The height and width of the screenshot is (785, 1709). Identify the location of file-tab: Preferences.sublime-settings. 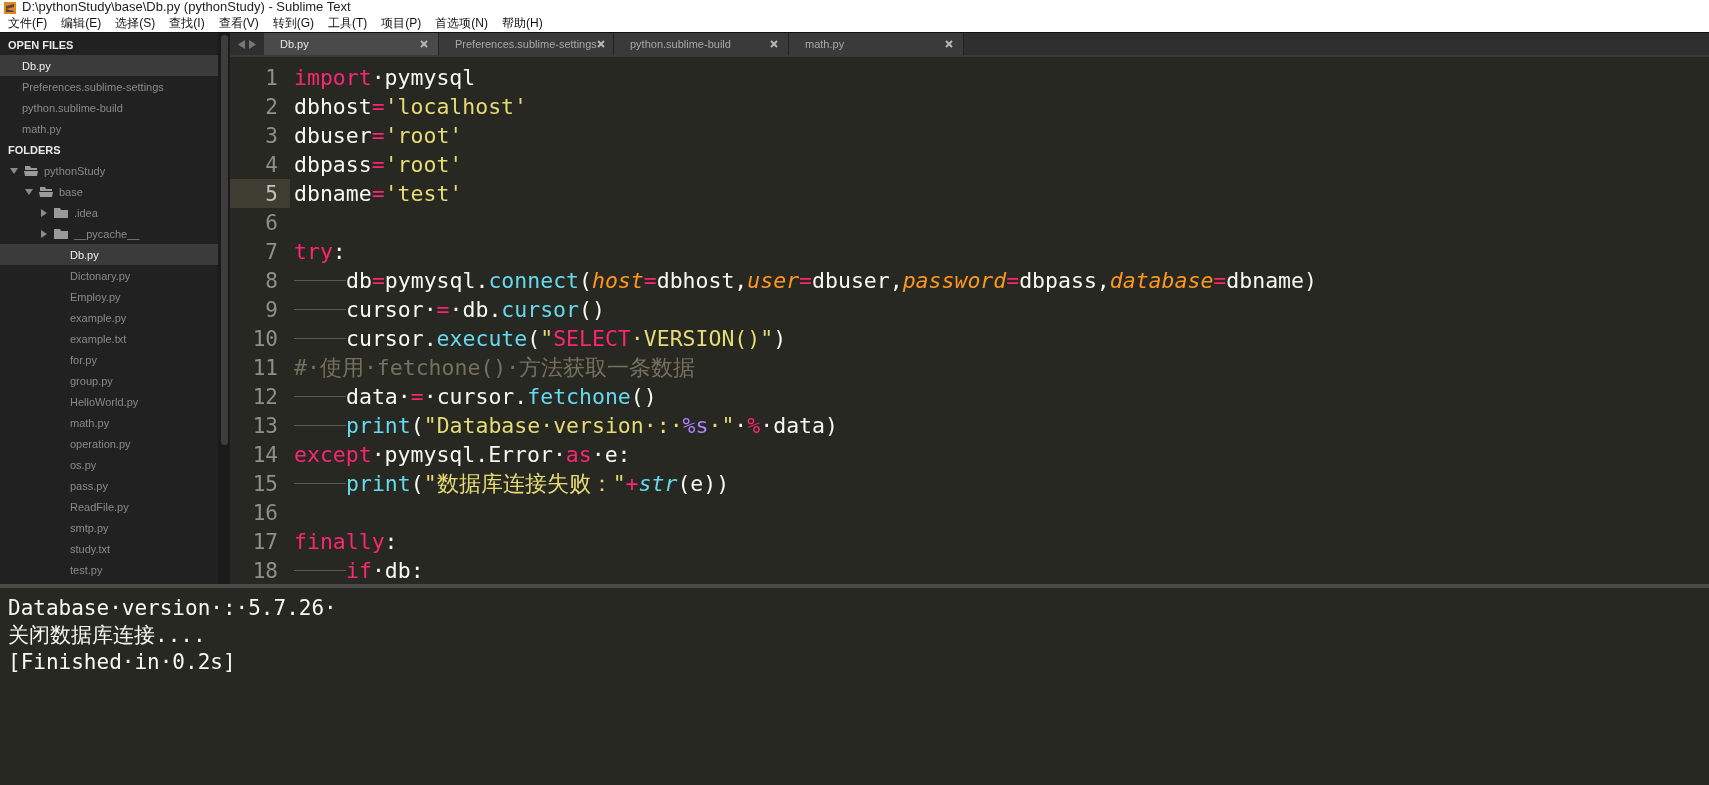
(526, 44).